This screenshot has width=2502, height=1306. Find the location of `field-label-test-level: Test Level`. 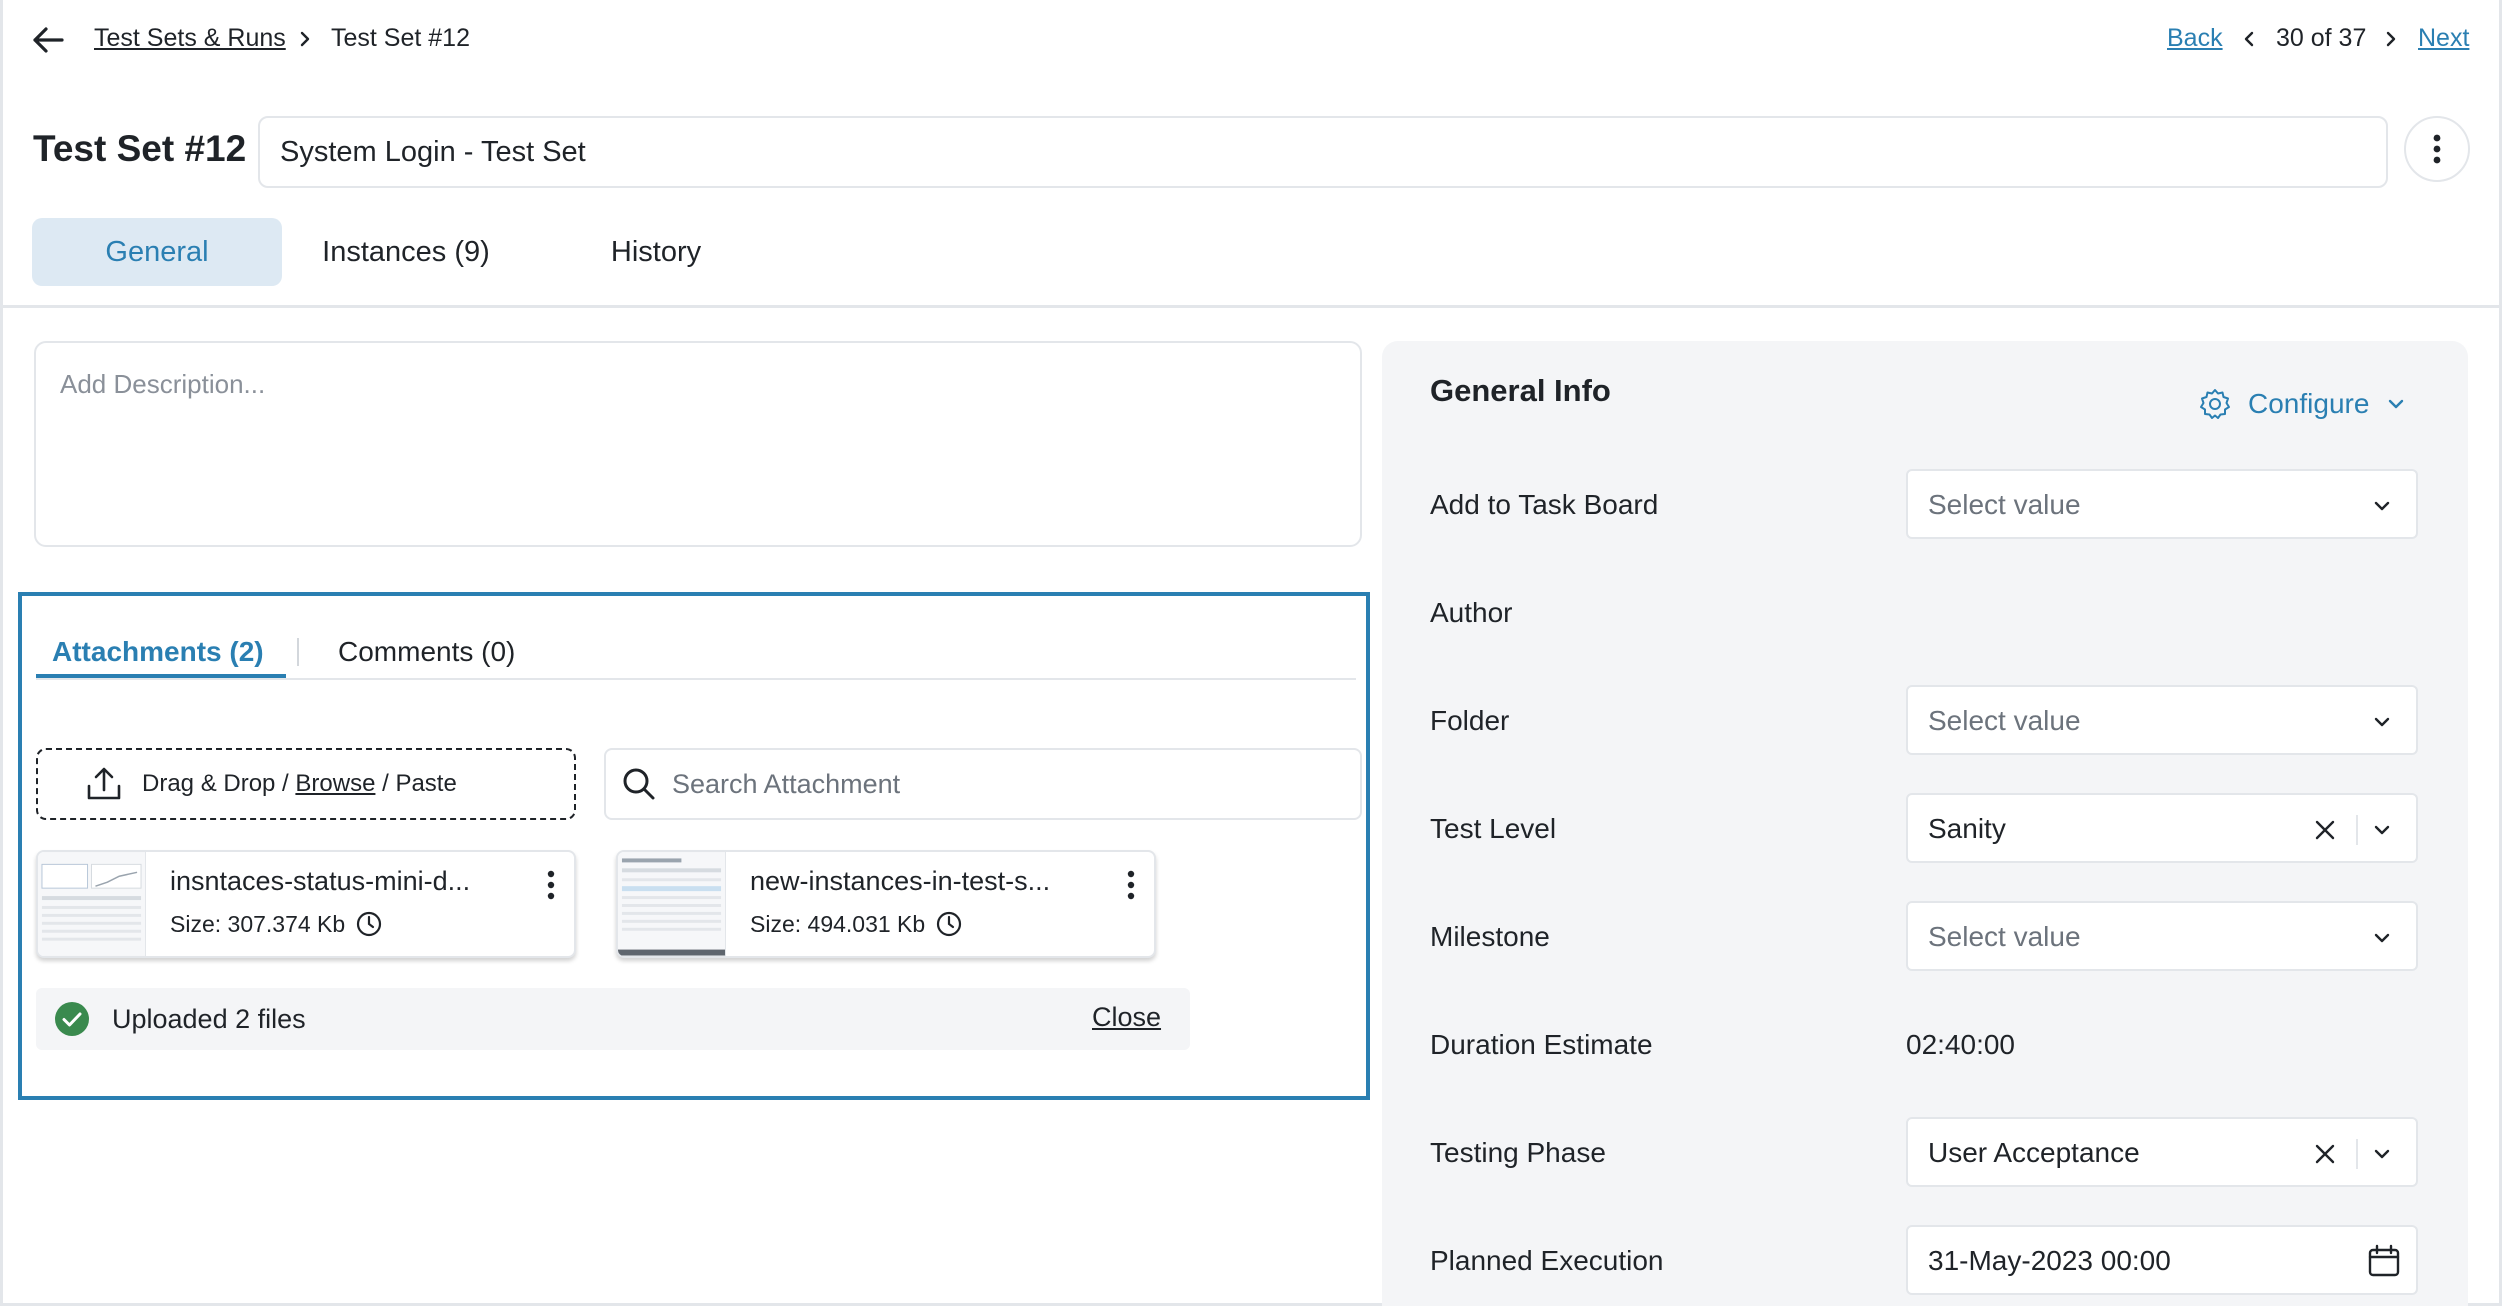

field-label-test-level: Test Level is located at coordinates (1493, 828).